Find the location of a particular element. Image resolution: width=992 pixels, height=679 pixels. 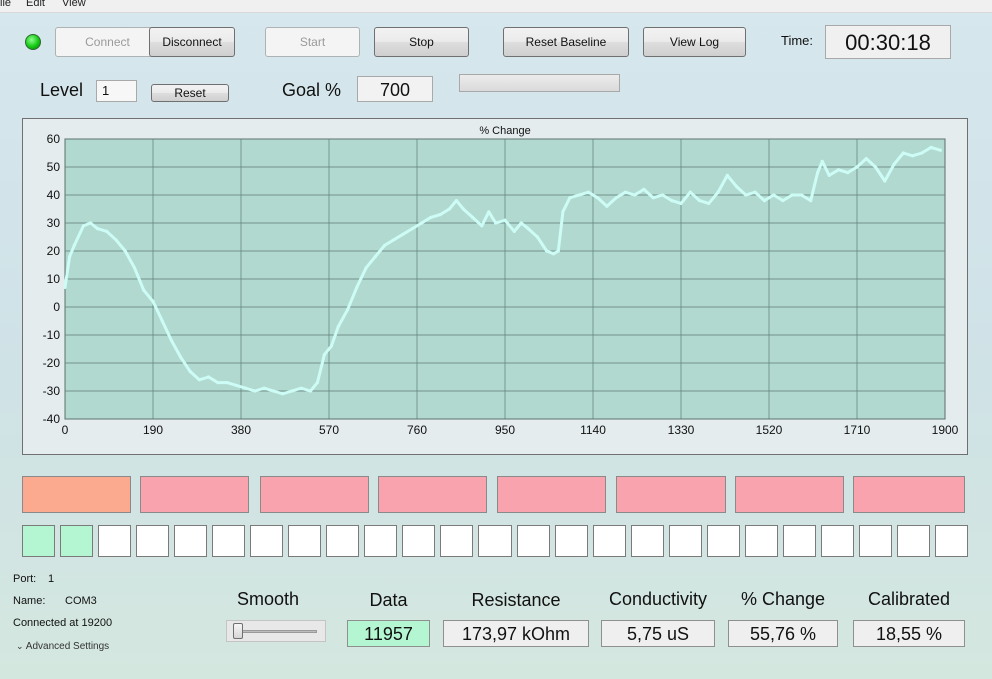

reset-baseline-button: Reset Baseline is located at coordinates (566, 42).